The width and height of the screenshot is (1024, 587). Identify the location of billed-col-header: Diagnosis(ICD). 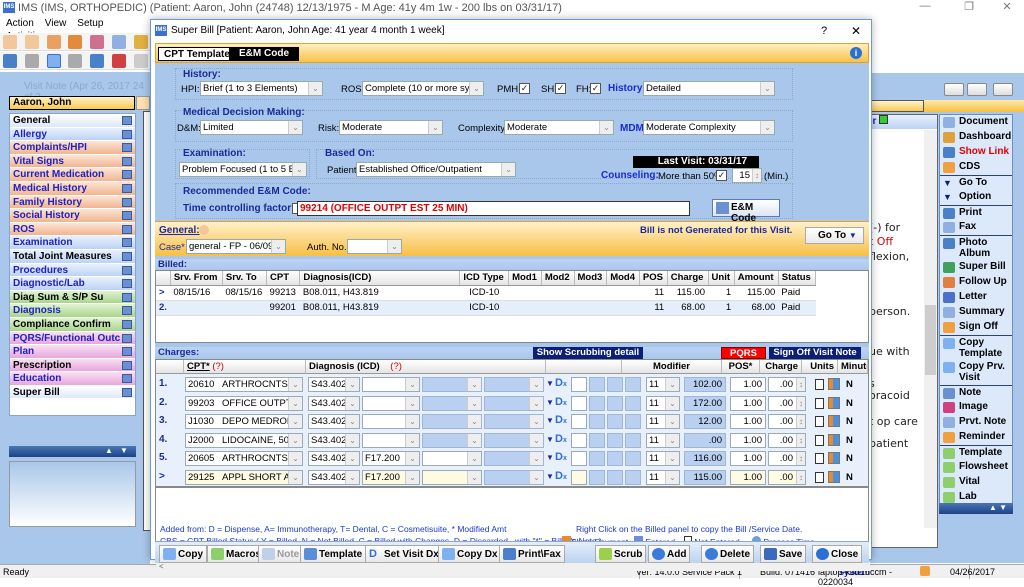
(380, 278).